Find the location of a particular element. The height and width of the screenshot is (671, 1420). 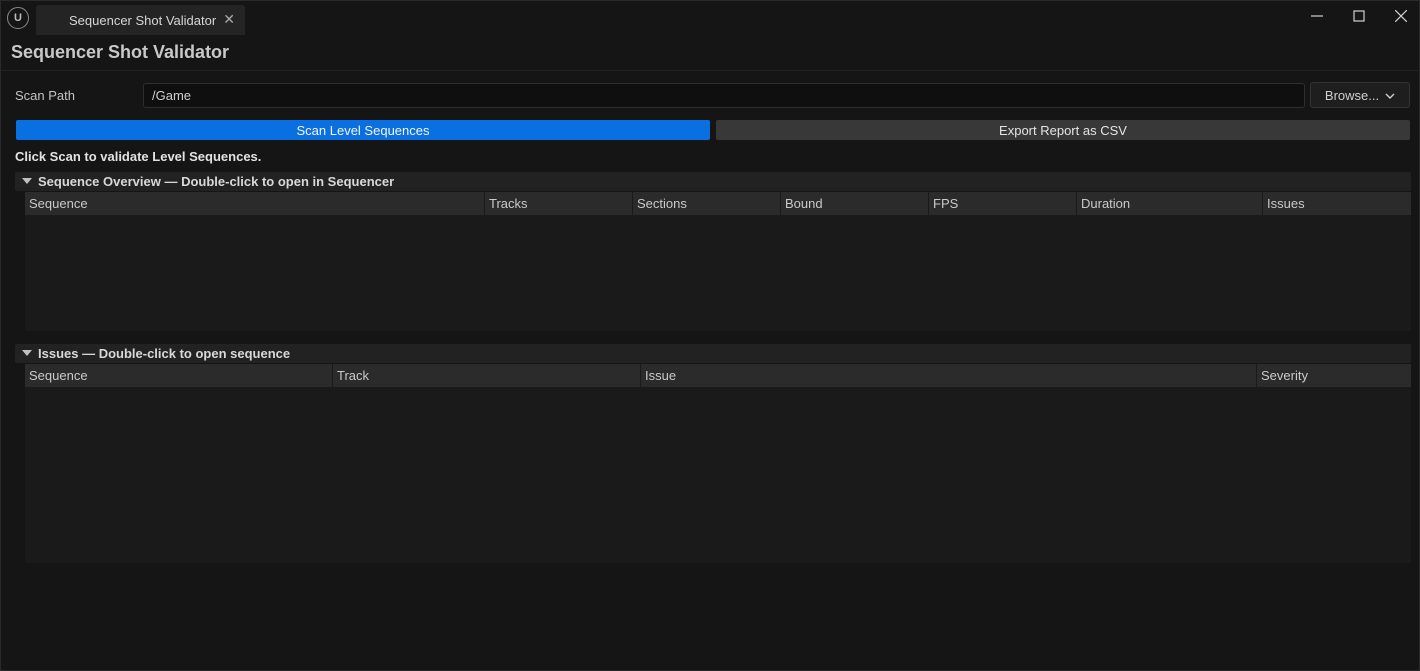

table-header: Sequence Track Issue Severity is located at coordinates (718, 375).